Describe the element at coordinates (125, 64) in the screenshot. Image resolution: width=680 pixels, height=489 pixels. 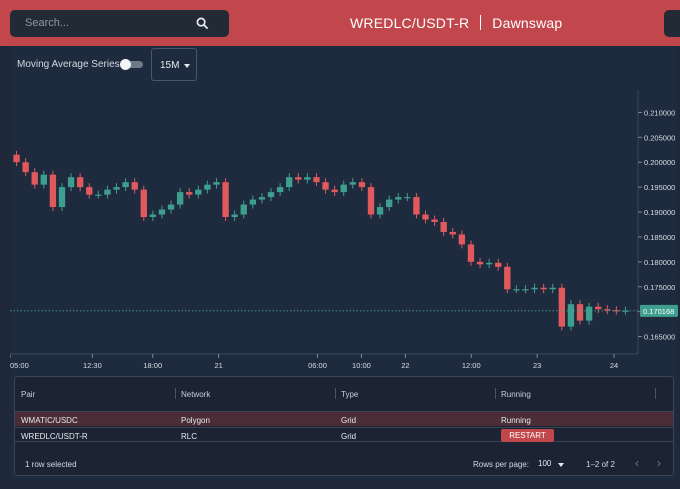
I see `toggle-knob` at that location.